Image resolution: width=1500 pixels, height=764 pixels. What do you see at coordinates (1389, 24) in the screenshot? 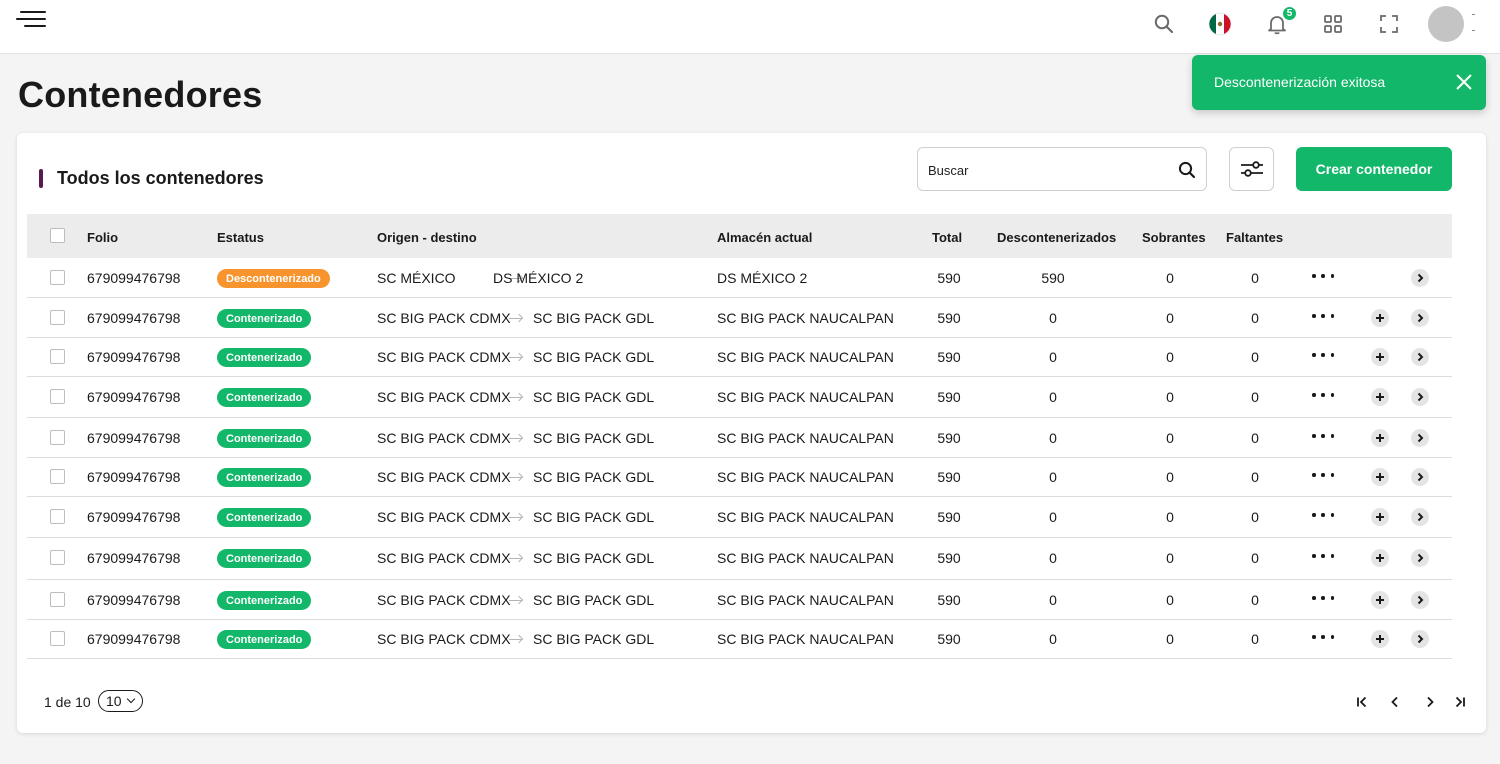
I see `fullscreen-icon` at bounding box center [1389, 24].